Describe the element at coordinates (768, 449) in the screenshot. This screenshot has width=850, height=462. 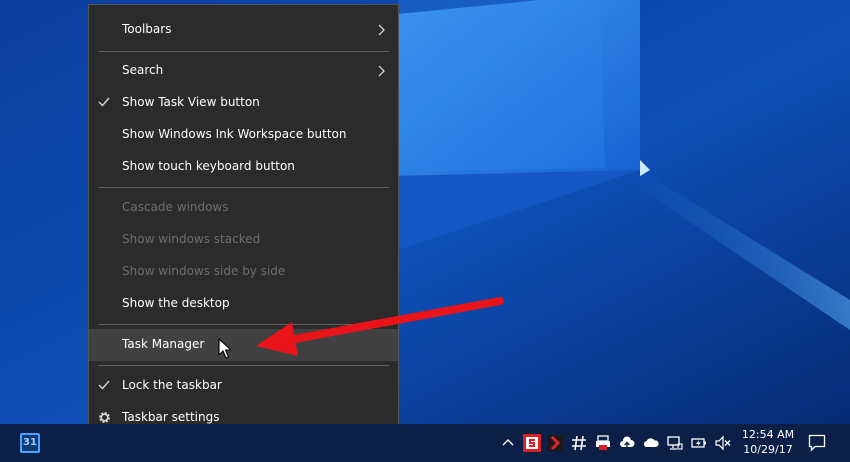
I see `clock-date: 10/29/17` at that location.